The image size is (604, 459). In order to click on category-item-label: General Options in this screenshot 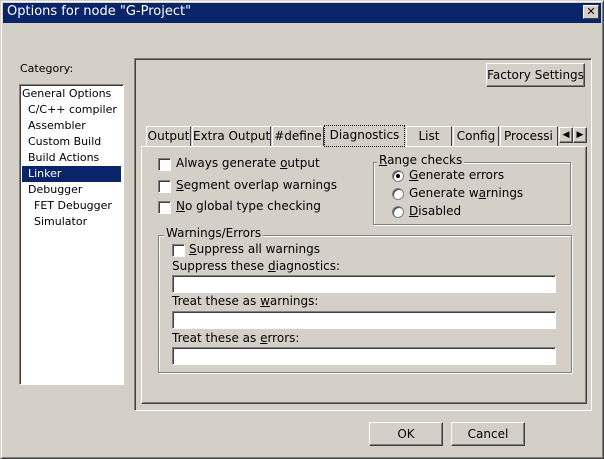, I will do `click(67, 93)`.